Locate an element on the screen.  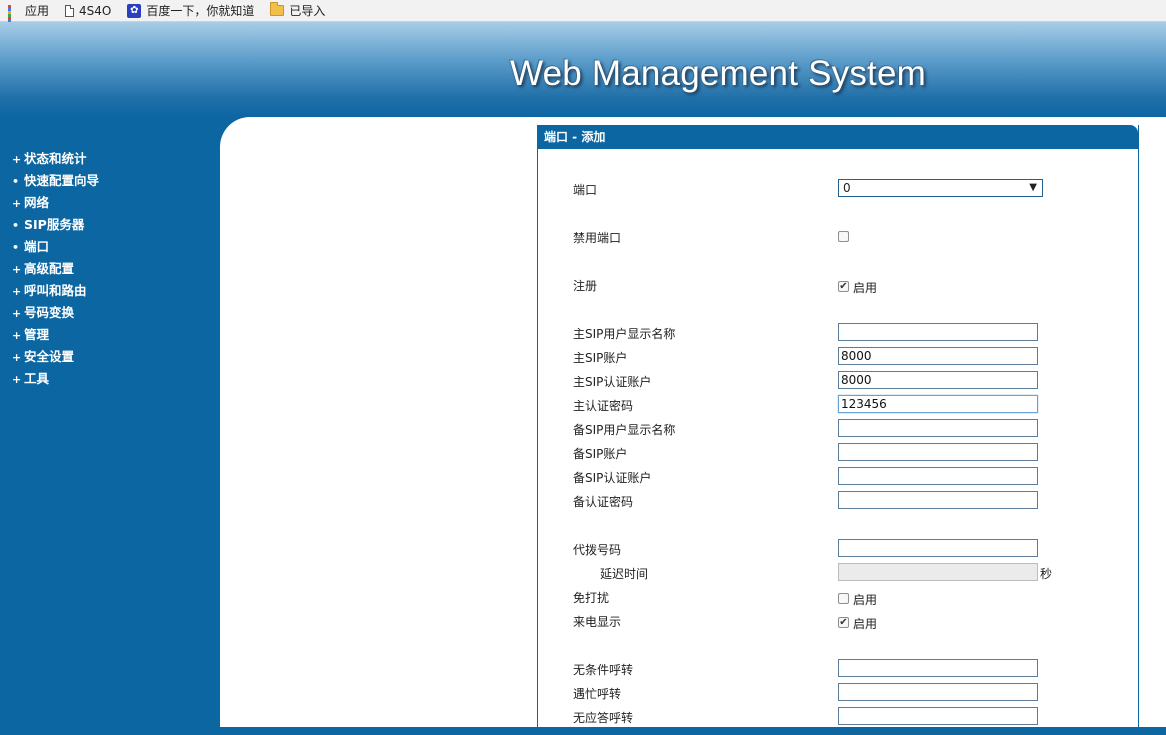
sidebar-item-label: 端口 is located at coordinates (37, 246).